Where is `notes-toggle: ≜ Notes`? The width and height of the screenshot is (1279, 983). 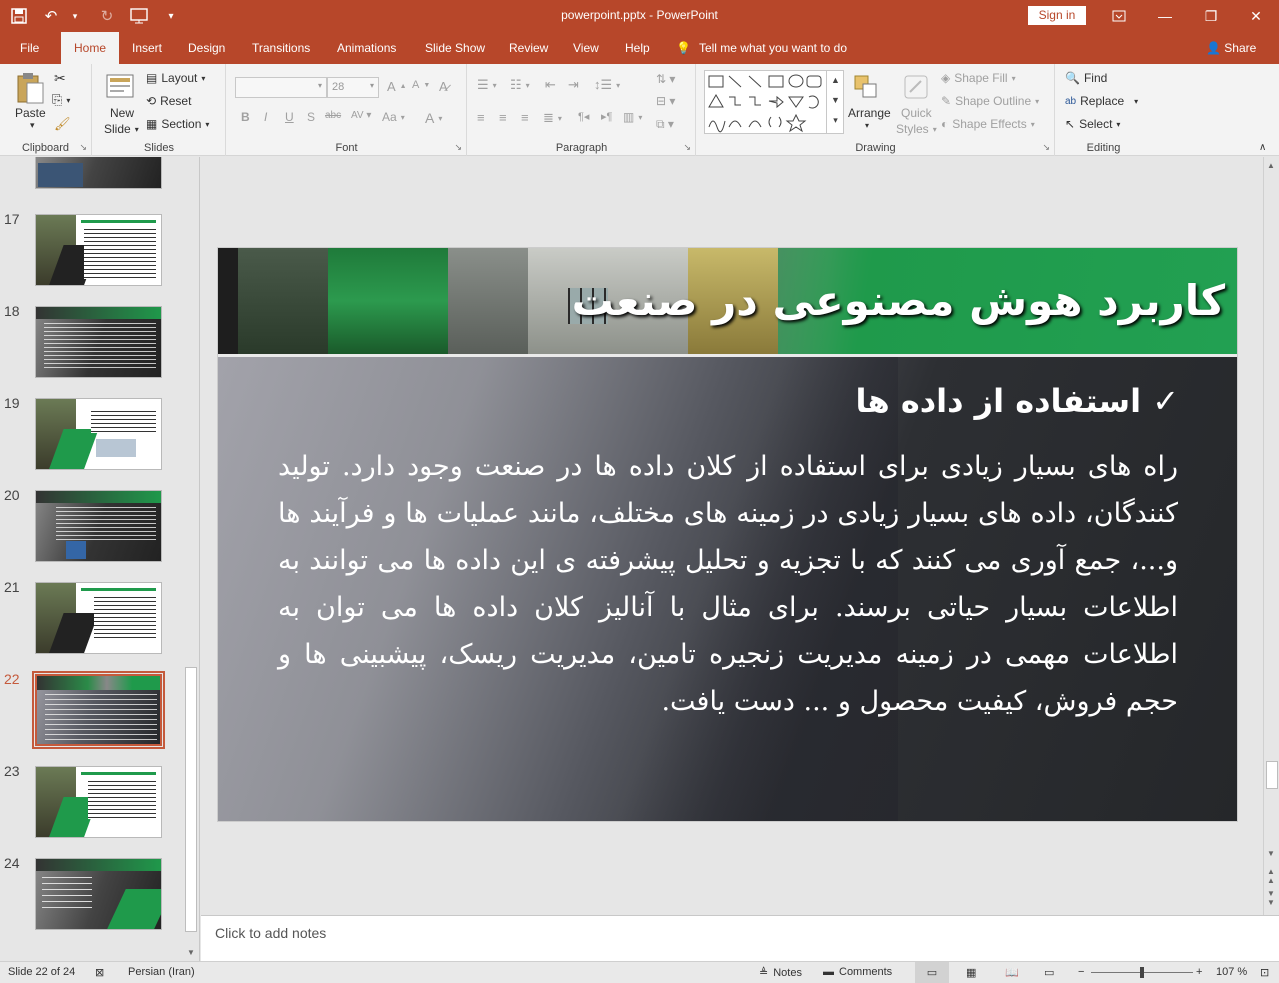
notes-toggle: ≜ Notes is located at coordinates (780, 973).